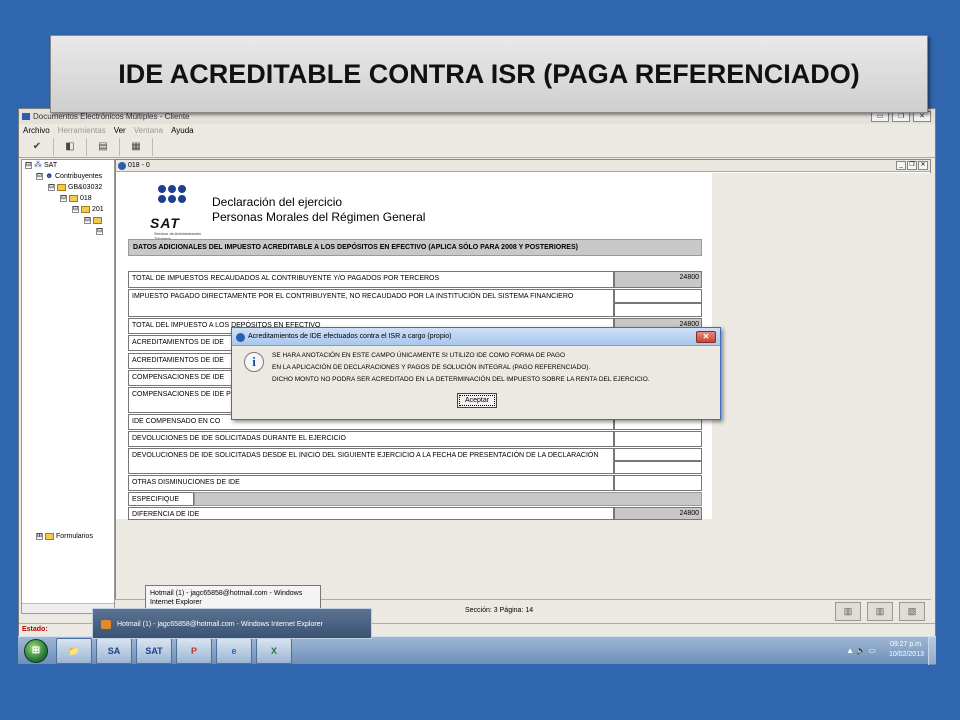 The width and height of the screenshot is (960, 720). Describe the element at coordinates (477, 400) in the screenshot. I see `accept-button: Aceptar` at that location.